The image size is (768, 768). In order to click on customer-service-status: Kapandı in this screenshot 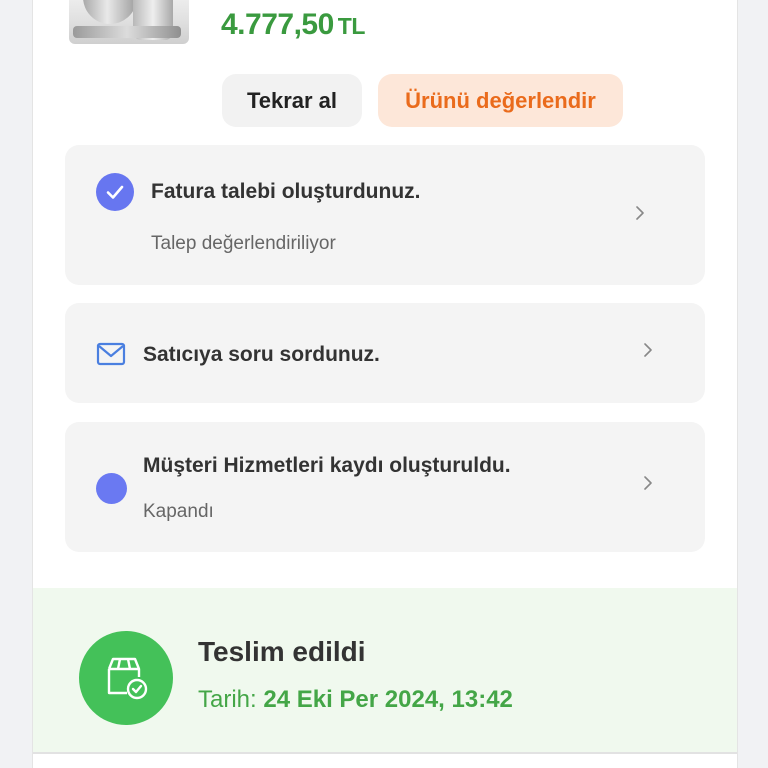, I will do `click(178, 511)`.